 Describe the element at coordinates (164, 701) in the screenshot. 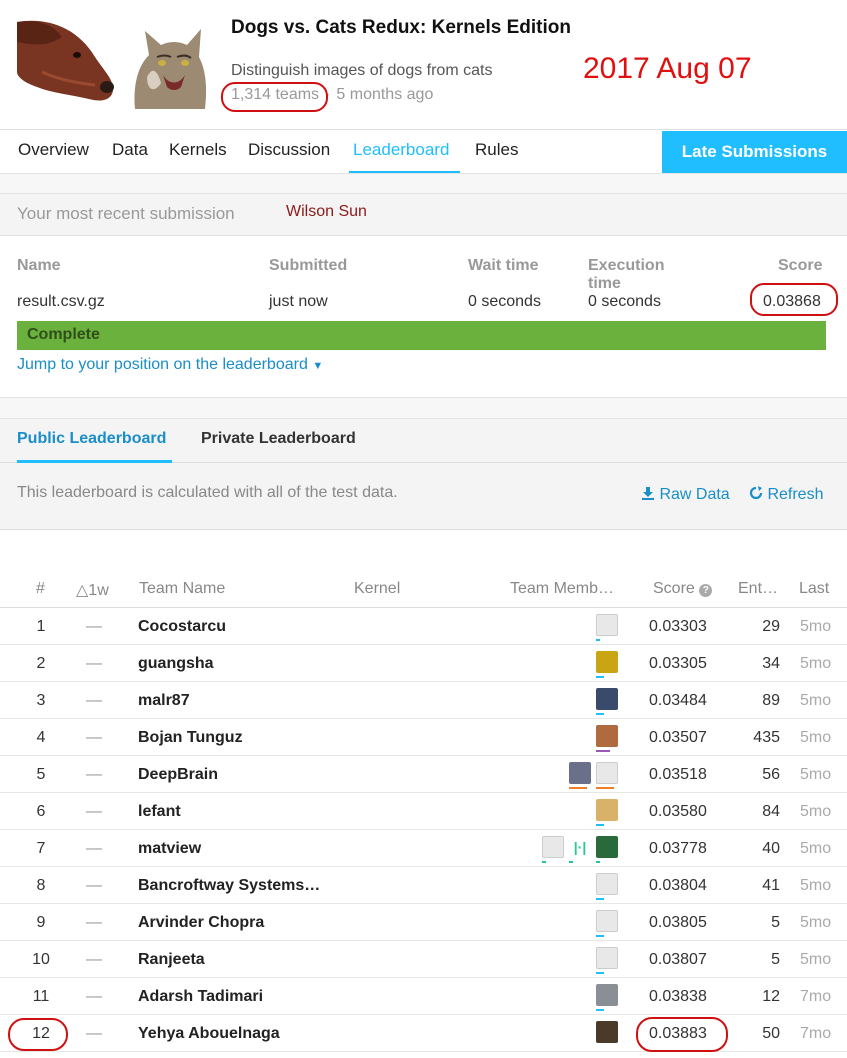

I see `row-team-name: malr87` at that location.